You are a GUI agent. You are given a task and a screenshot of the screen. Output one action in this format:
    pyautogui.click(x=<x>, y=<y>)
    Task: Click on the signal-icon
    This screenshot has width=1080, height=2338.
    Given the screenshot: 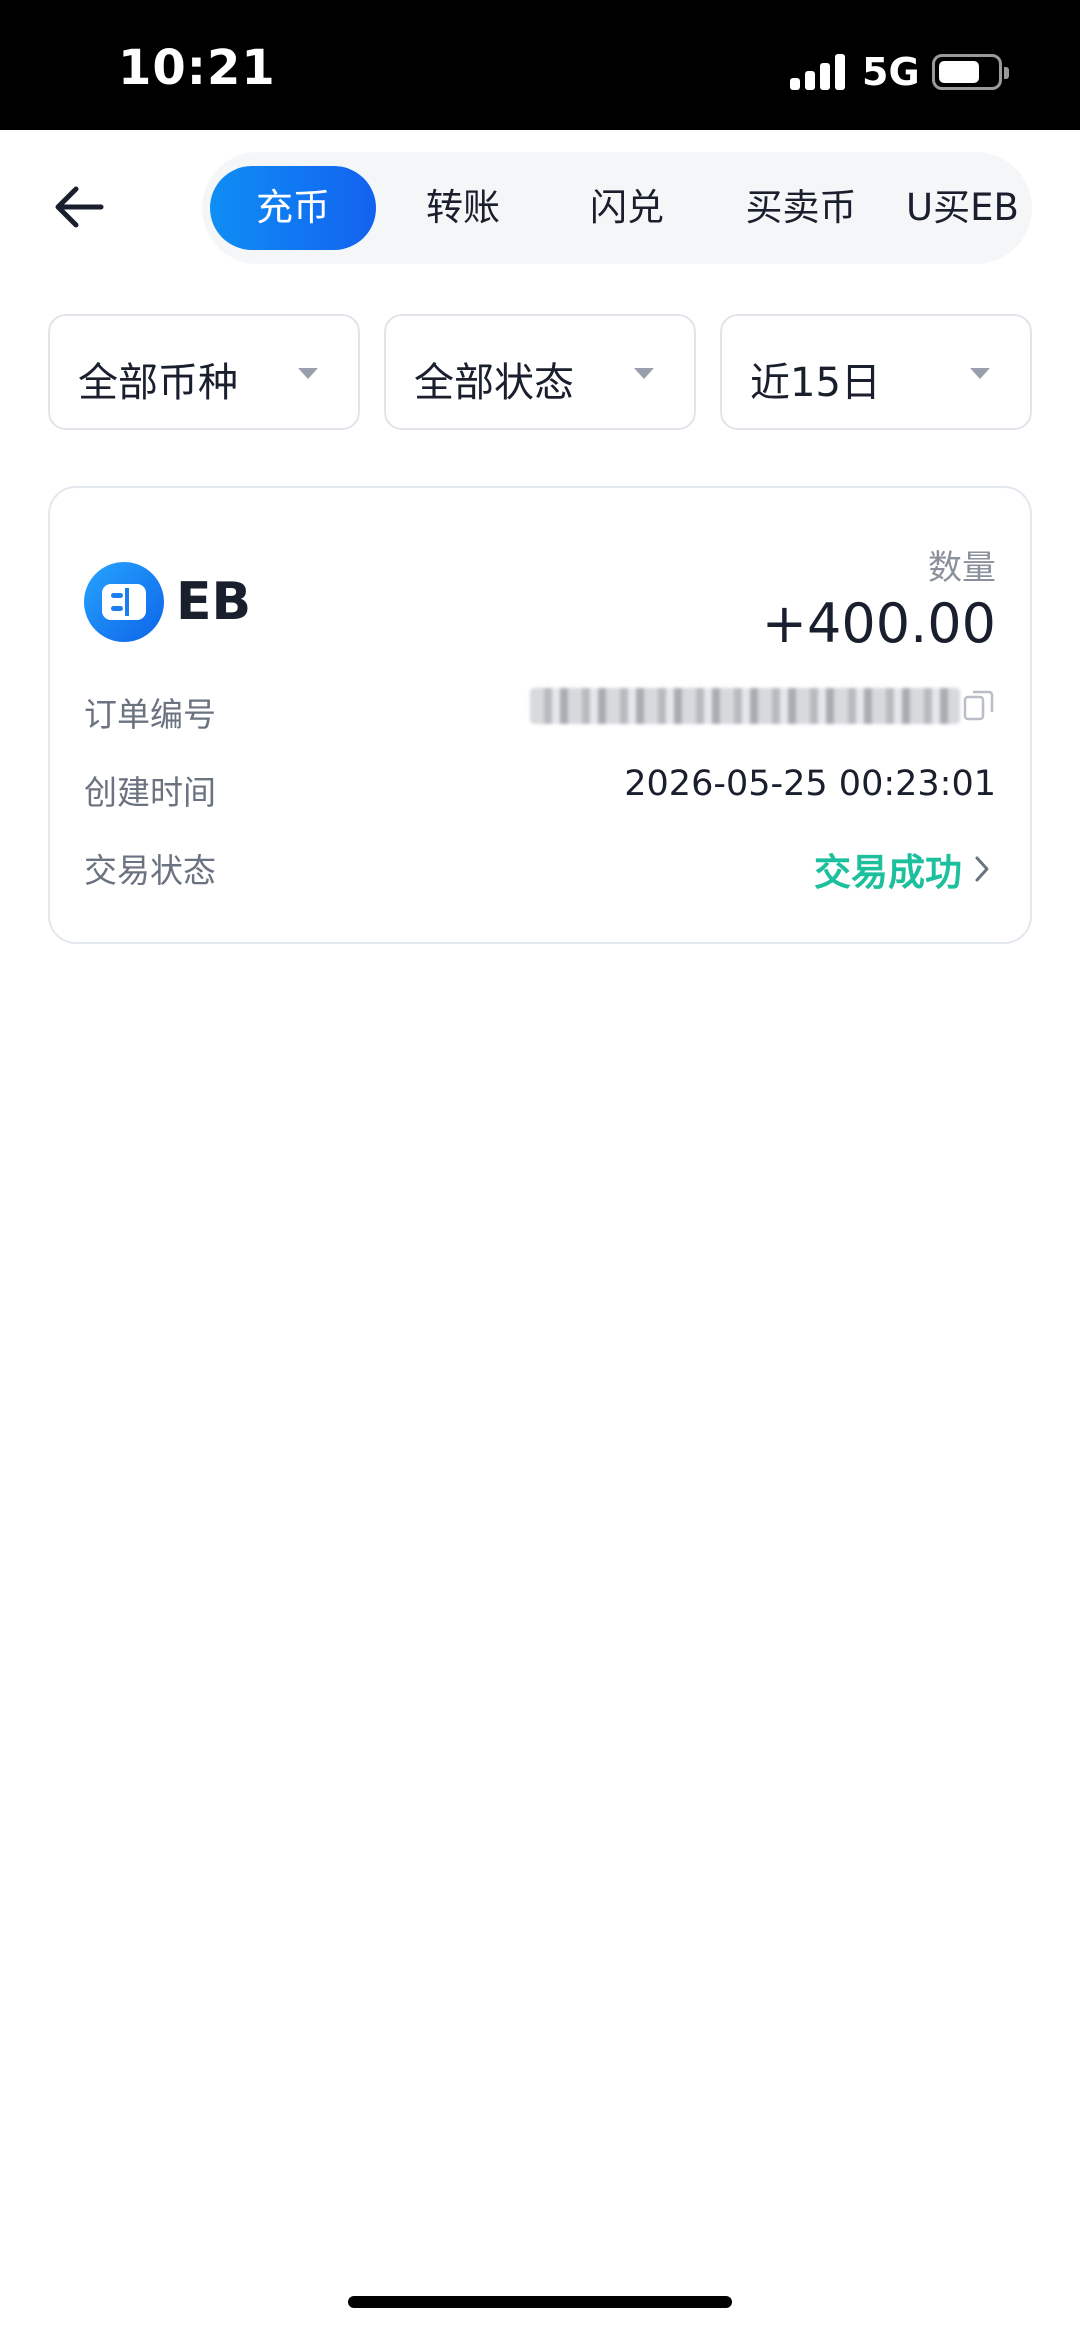 What is the action you would take?
    pyautogui.click(x=818, y=72)
    